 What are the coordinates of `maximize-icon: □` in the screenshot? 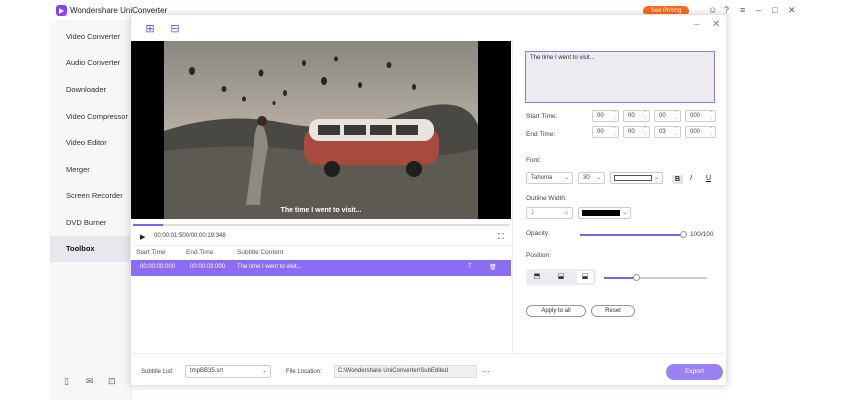 It's located at (774, 10).